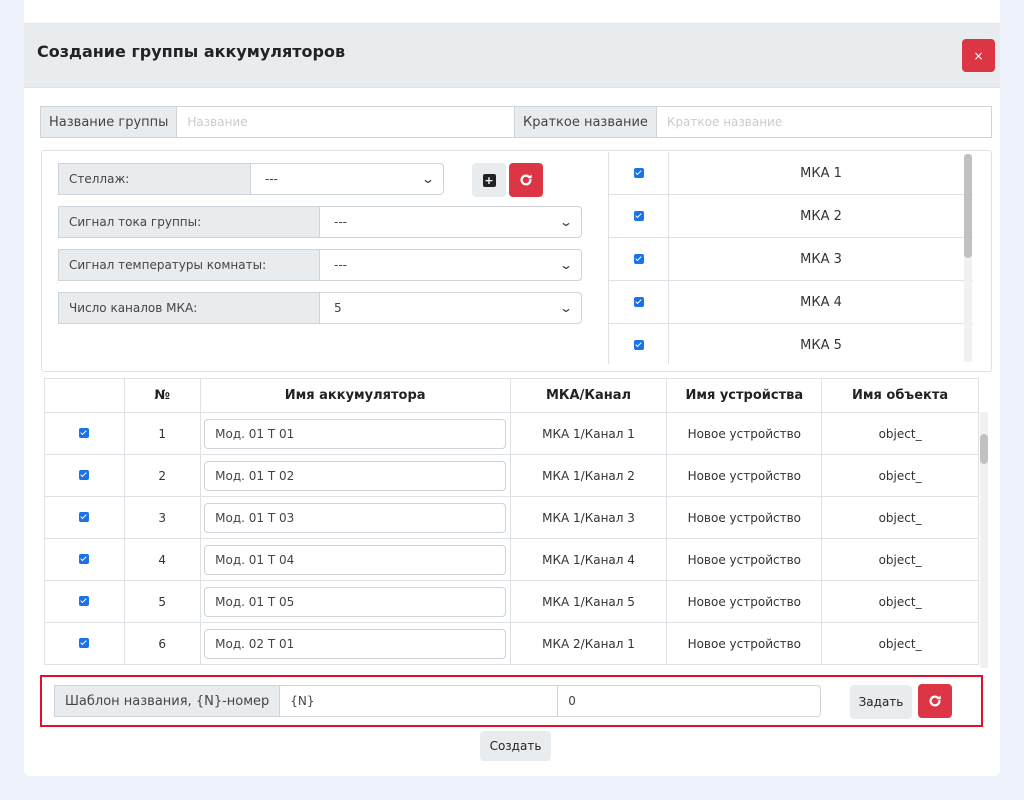 The image size is (1024, 800). Describe the element at coordinates (355, 517) in the screenshot. I see `battery-name-input: Мод. 01 Т 03` at that location.